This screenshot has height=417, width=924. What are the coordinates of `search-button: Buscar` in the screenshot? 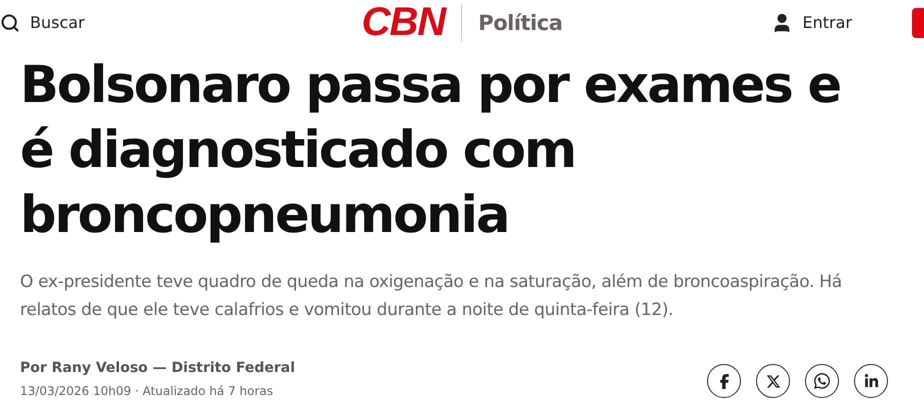 It's located at (42, 22).